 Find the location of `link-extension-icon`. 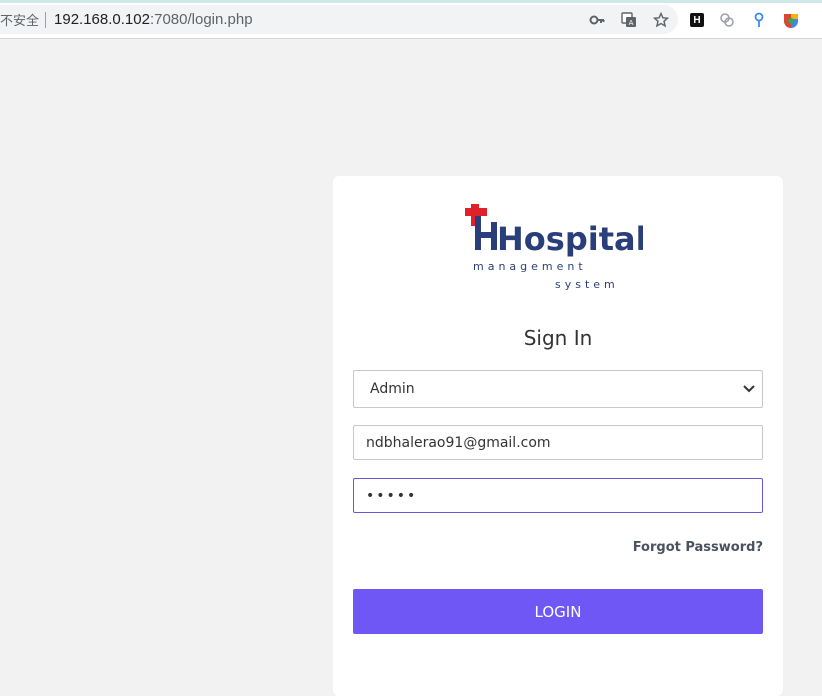

link-extension-icon is located at coordinates (727, 20).